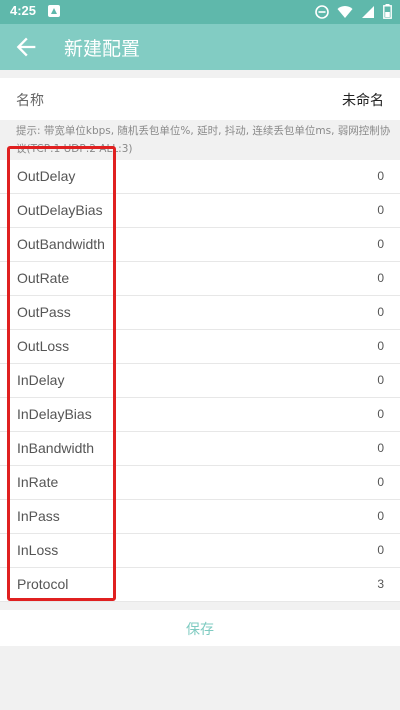  I want to click on param-key: OutDelayBias, so click(60, 210).